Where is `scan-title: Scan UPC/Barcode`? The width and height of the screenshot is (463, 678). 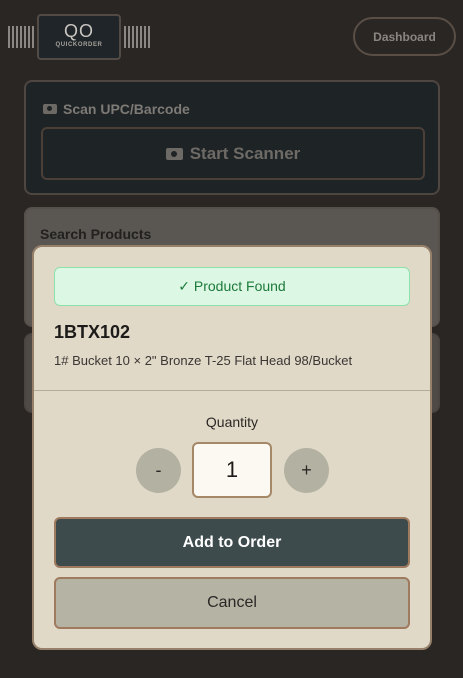
scan-title: Scan UPC/Barcode is located at coordinates (116, 109).